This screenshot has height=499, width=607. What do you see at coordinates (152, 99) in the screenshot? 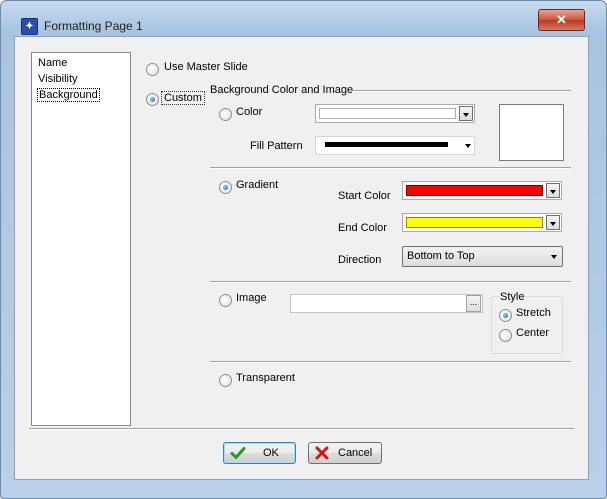
I see `custom-radio` at bounding box center [152, 99].